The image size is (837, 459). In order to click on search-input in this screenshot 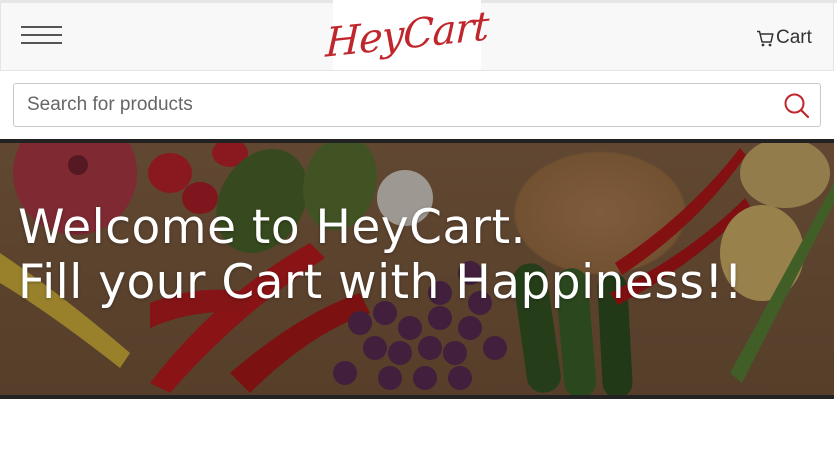, I will do `click(394, 105)`.